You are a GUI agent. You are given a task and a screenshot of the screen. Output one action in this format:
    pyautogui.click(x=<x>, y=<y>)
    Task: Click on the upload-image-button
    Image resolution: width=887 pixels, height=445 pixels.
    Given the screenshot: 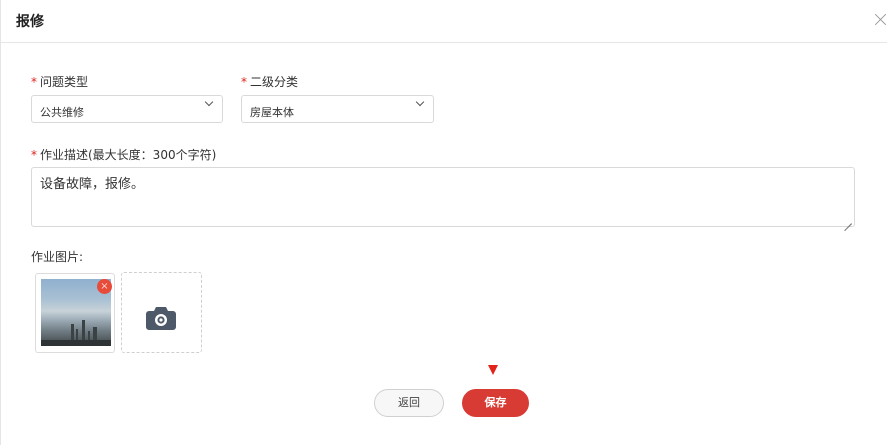 What is the action you would take?
    pyautogui.click(x=161, y=312)
    